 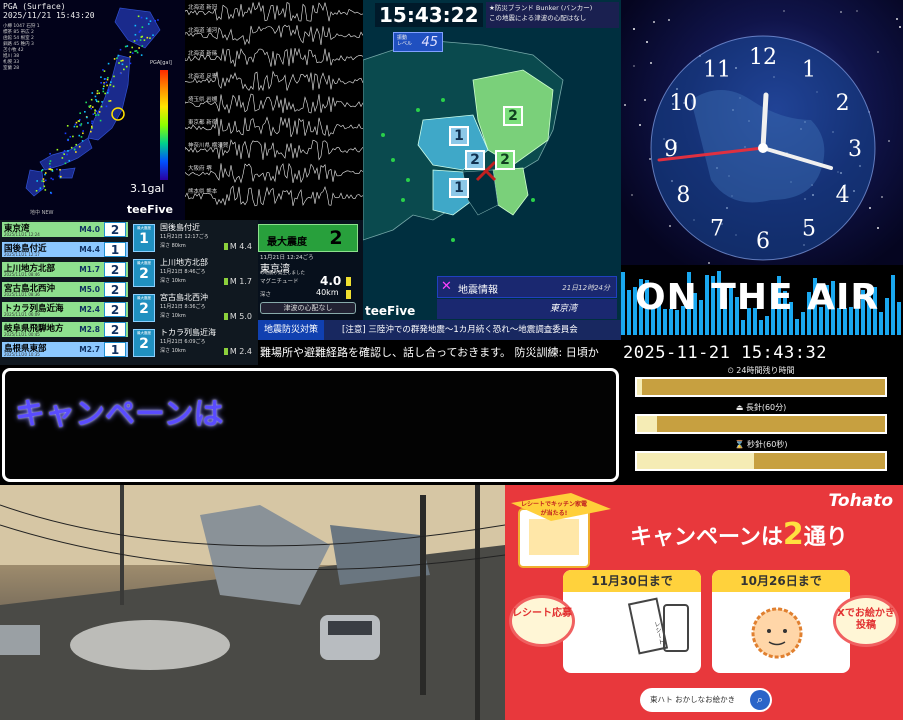 I want to click on quake-list-row: トカラ列島近海 2025/11/21 06:09 M2.4 2, so click(x=65, y=309).